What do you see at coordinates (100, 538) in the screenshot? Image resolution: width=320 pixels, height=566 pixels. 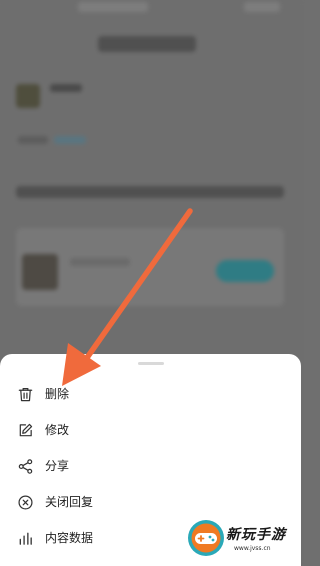 I see `menu-item-content-data: 内容数据` at bounding box center [100, 538].